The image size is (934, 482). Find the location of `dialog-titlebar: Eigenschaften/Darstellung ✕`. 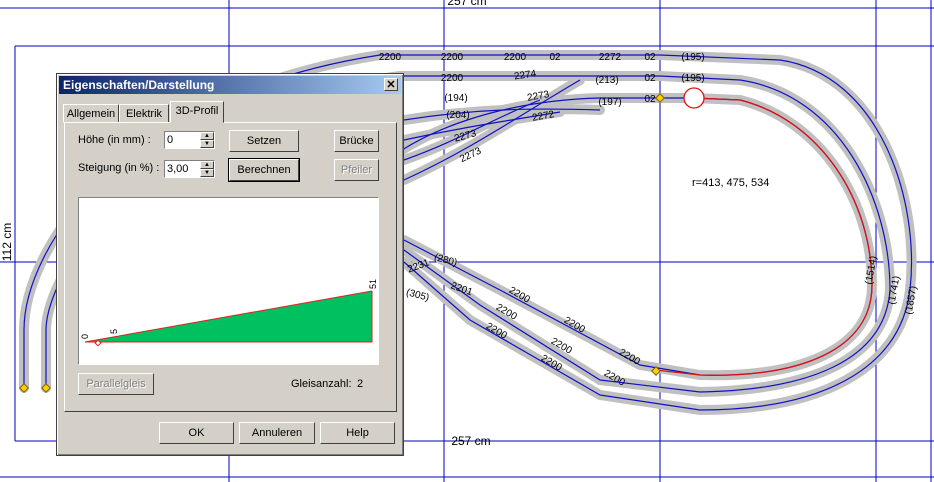

dialog-titlebar: Eigenschaften/Darstellung ✕ is located at coordinates (230, 85).